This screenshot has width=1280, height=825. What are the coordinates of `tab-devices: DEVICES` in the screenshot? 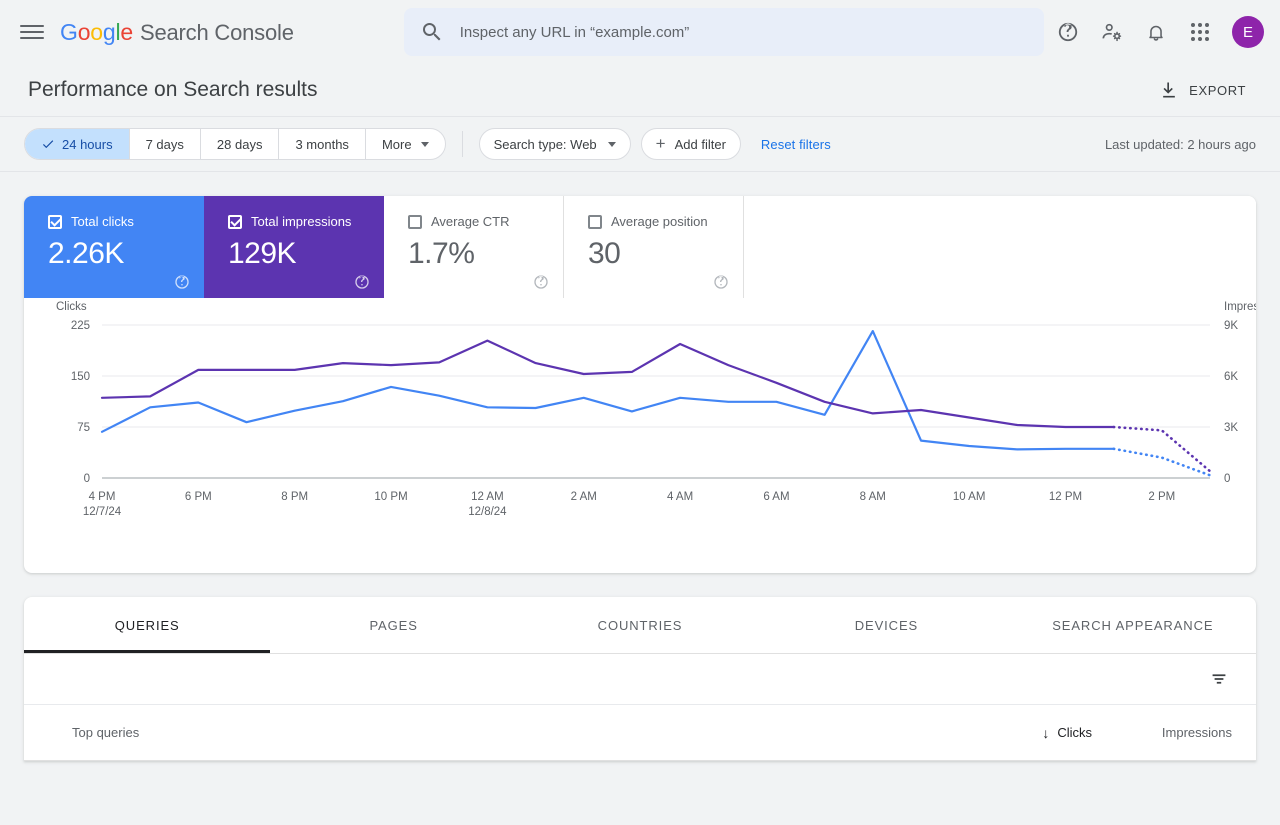 It's located at (886, 625).